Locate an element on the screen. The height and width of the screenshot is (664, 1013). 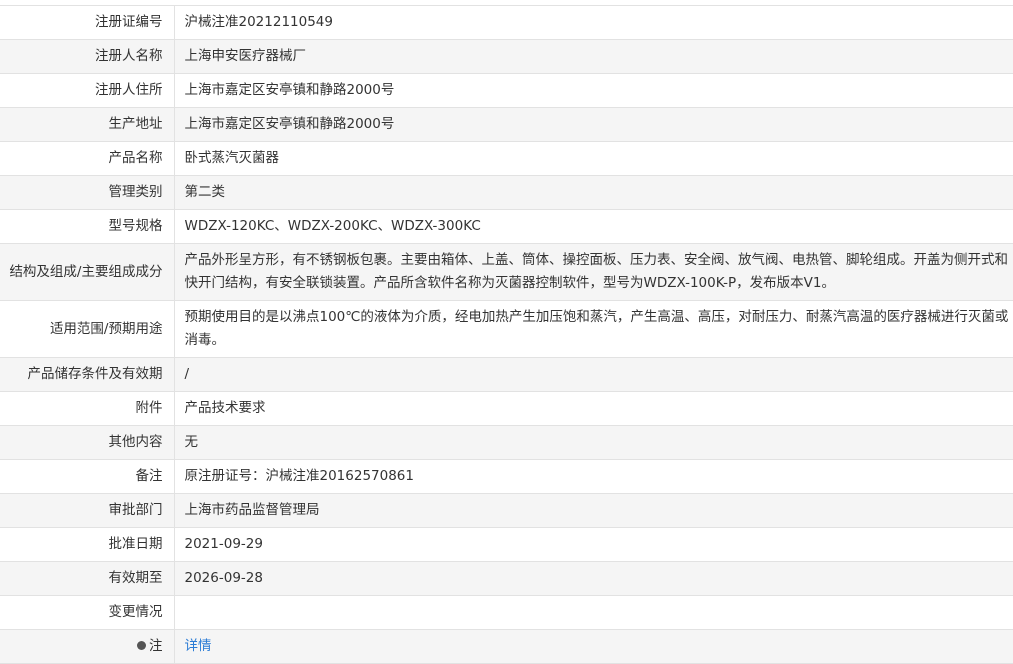
row-label: 产品名称 is located at coordinates (87, 158).